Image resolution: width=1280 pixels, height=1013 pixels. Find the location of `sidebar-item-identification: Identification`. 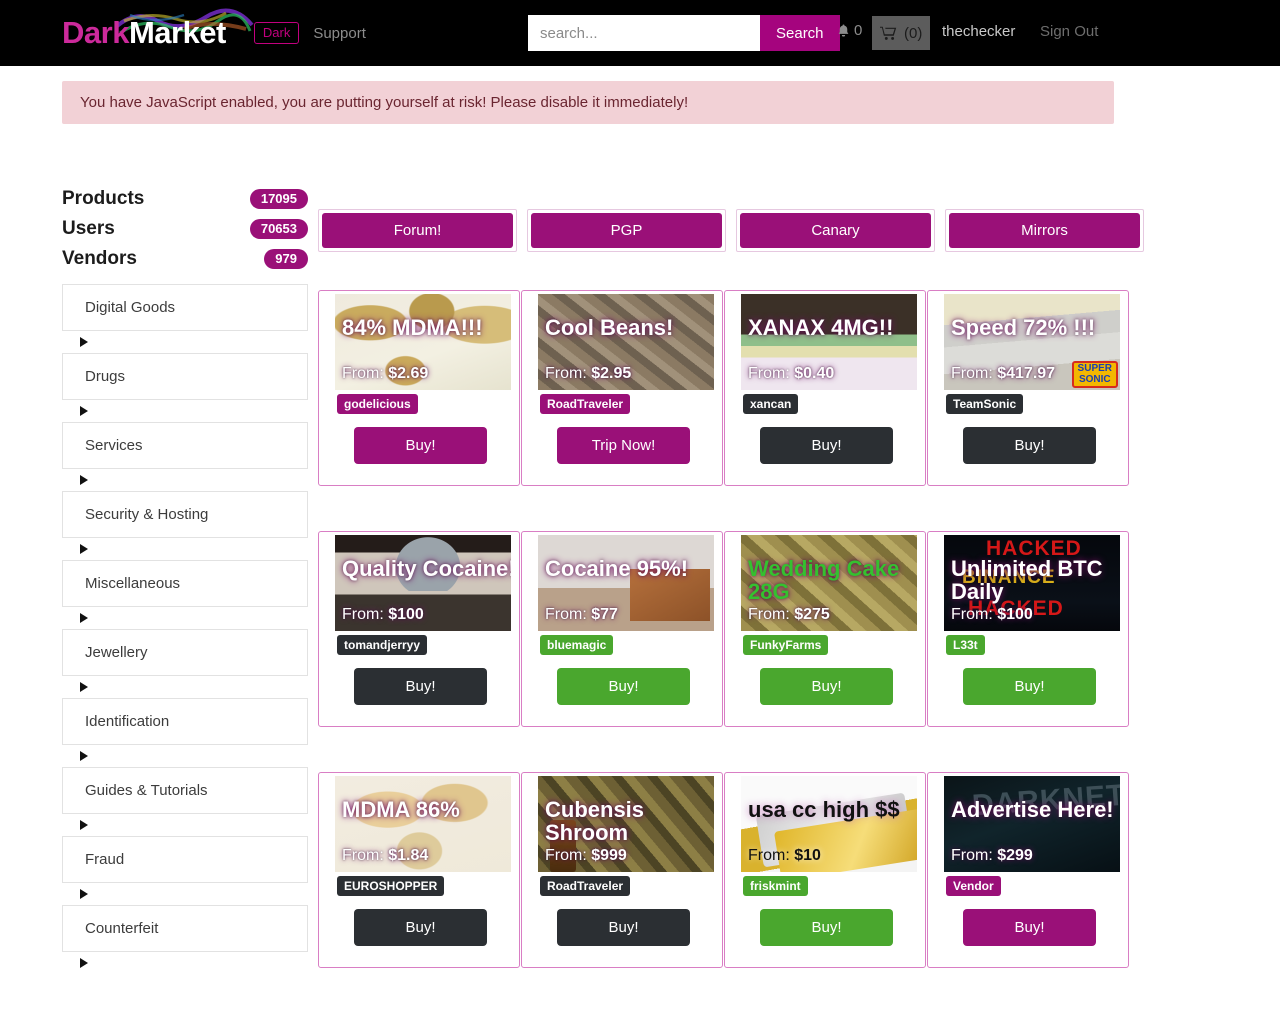

sidebar-item-identification: Identification is located at coordinates (185, 721).